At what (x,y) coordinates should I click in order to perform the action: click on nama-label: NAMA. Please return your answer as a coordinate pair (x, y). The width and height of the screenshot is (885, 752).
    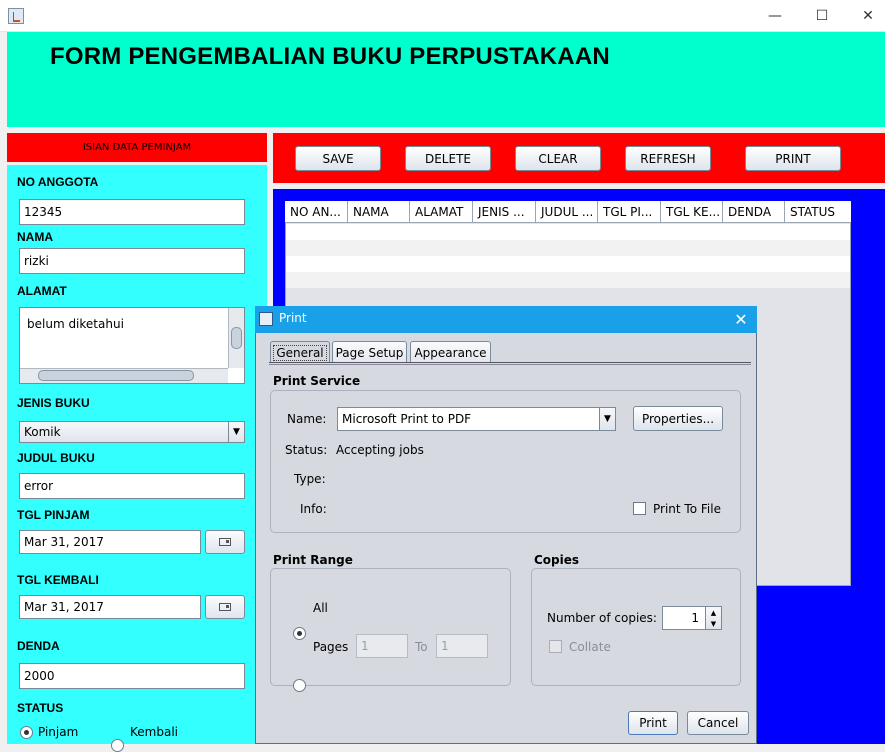
    Looking at the image, I should click on (35, 237).